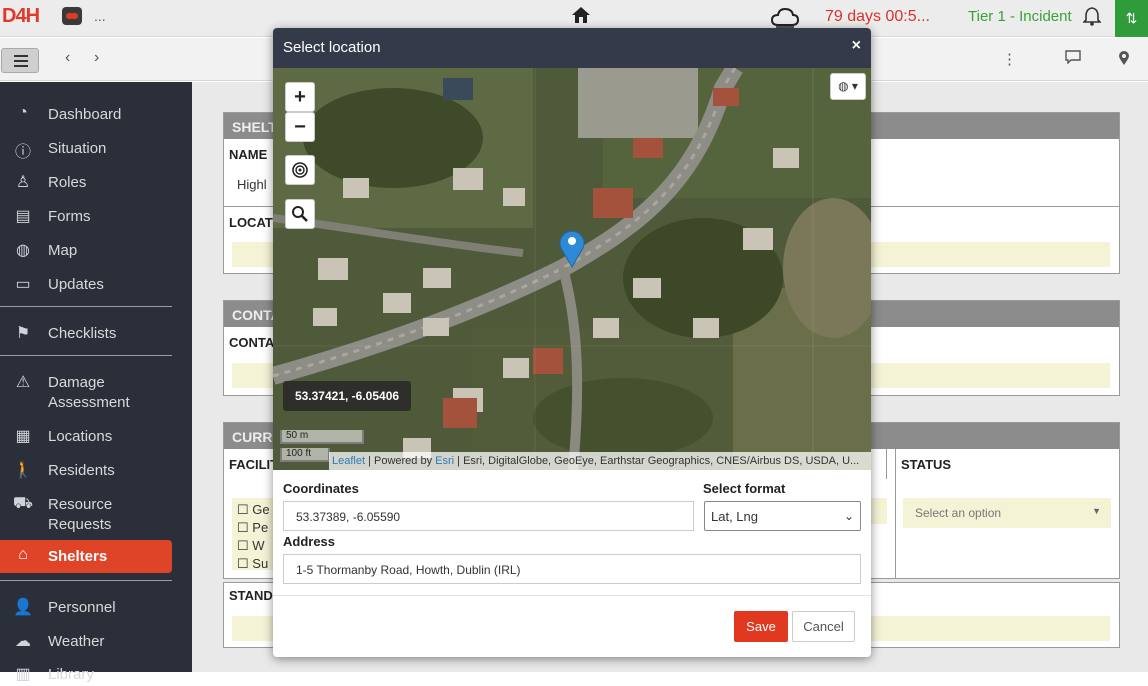 The height and width of the screenshot is (686, 1148). Describe the element at coordinates (23, 470) in the screenshot. I see `person-icon: 🚶` at that location.